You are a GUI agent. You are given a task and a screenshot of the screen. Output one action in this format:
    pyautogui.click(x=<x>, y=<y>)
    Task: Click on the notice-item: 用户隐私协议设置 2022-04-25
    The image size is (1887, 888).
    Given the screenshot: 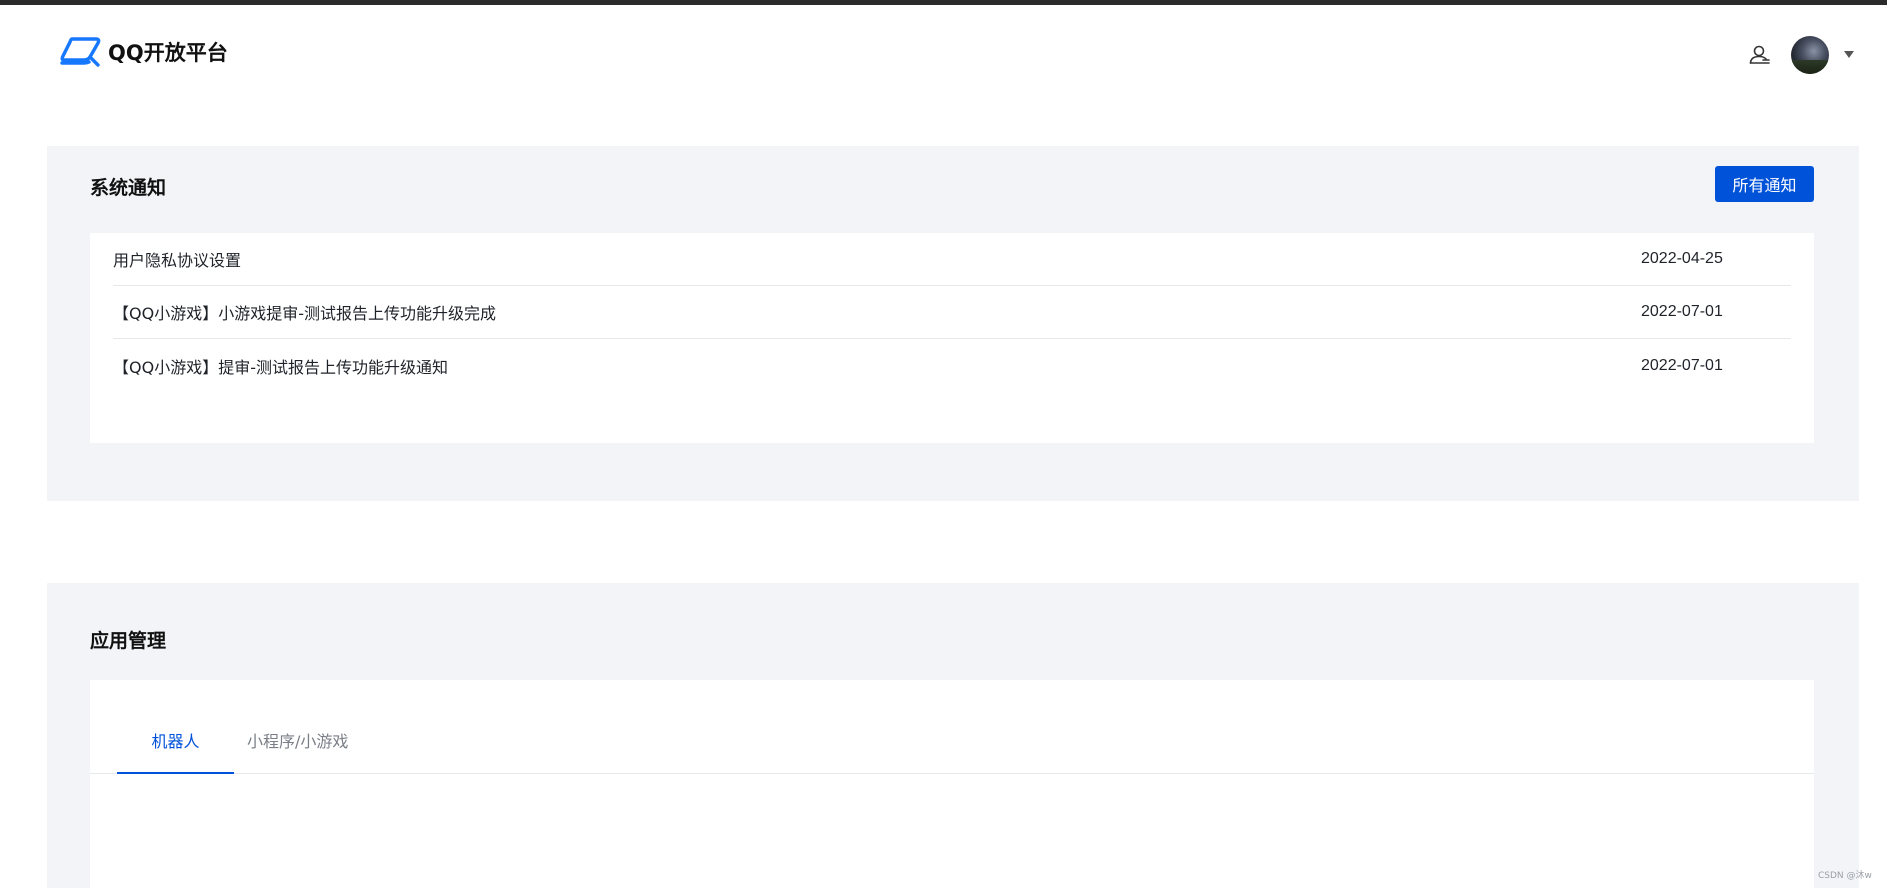 What is the action you would take?
    pyautogui.click(x=952, y=259)
    